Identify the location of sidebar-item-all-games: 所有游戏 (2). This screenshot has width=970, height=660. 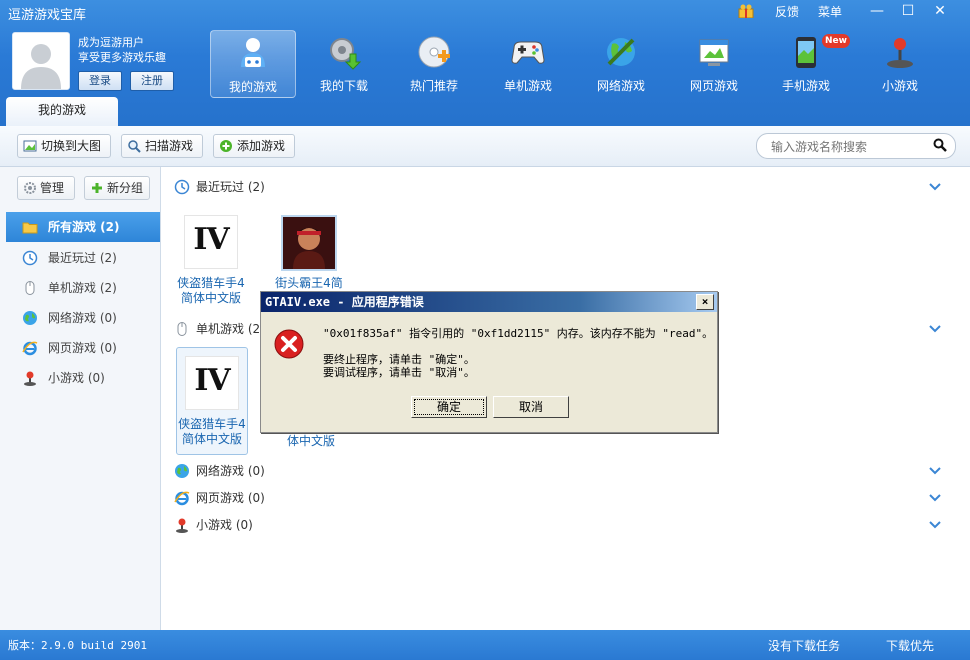
(83, 227).